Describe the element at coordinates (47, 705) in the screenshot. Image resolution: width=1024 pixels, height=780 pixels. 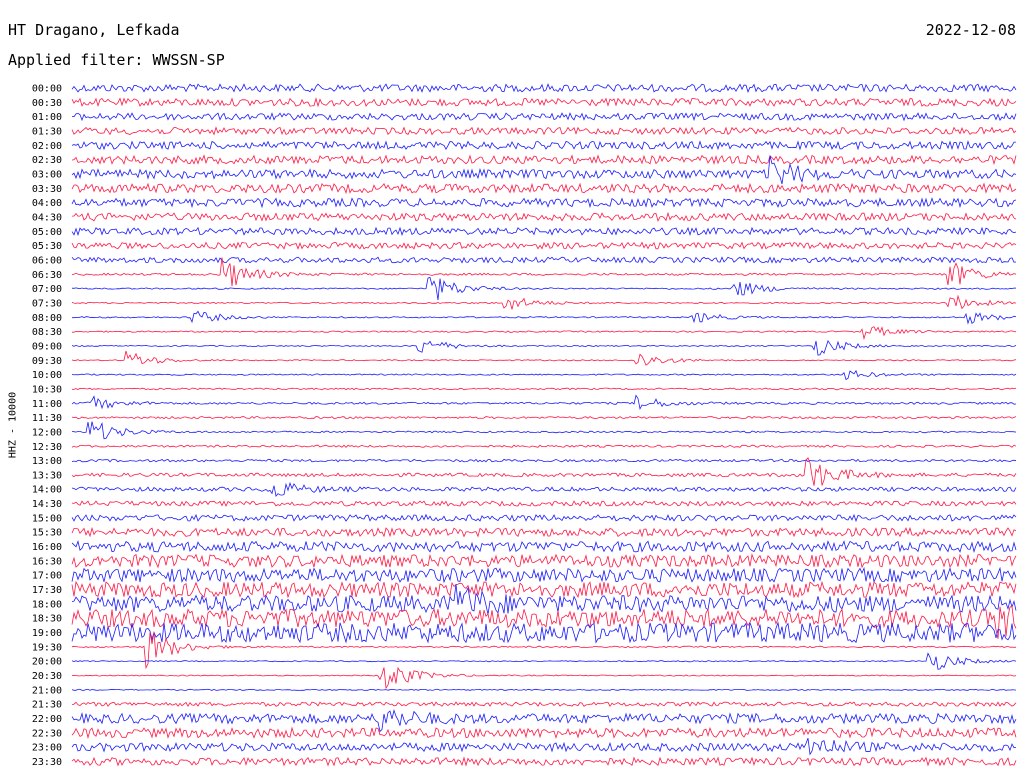
I see `tick-label: 21:30` at that location.